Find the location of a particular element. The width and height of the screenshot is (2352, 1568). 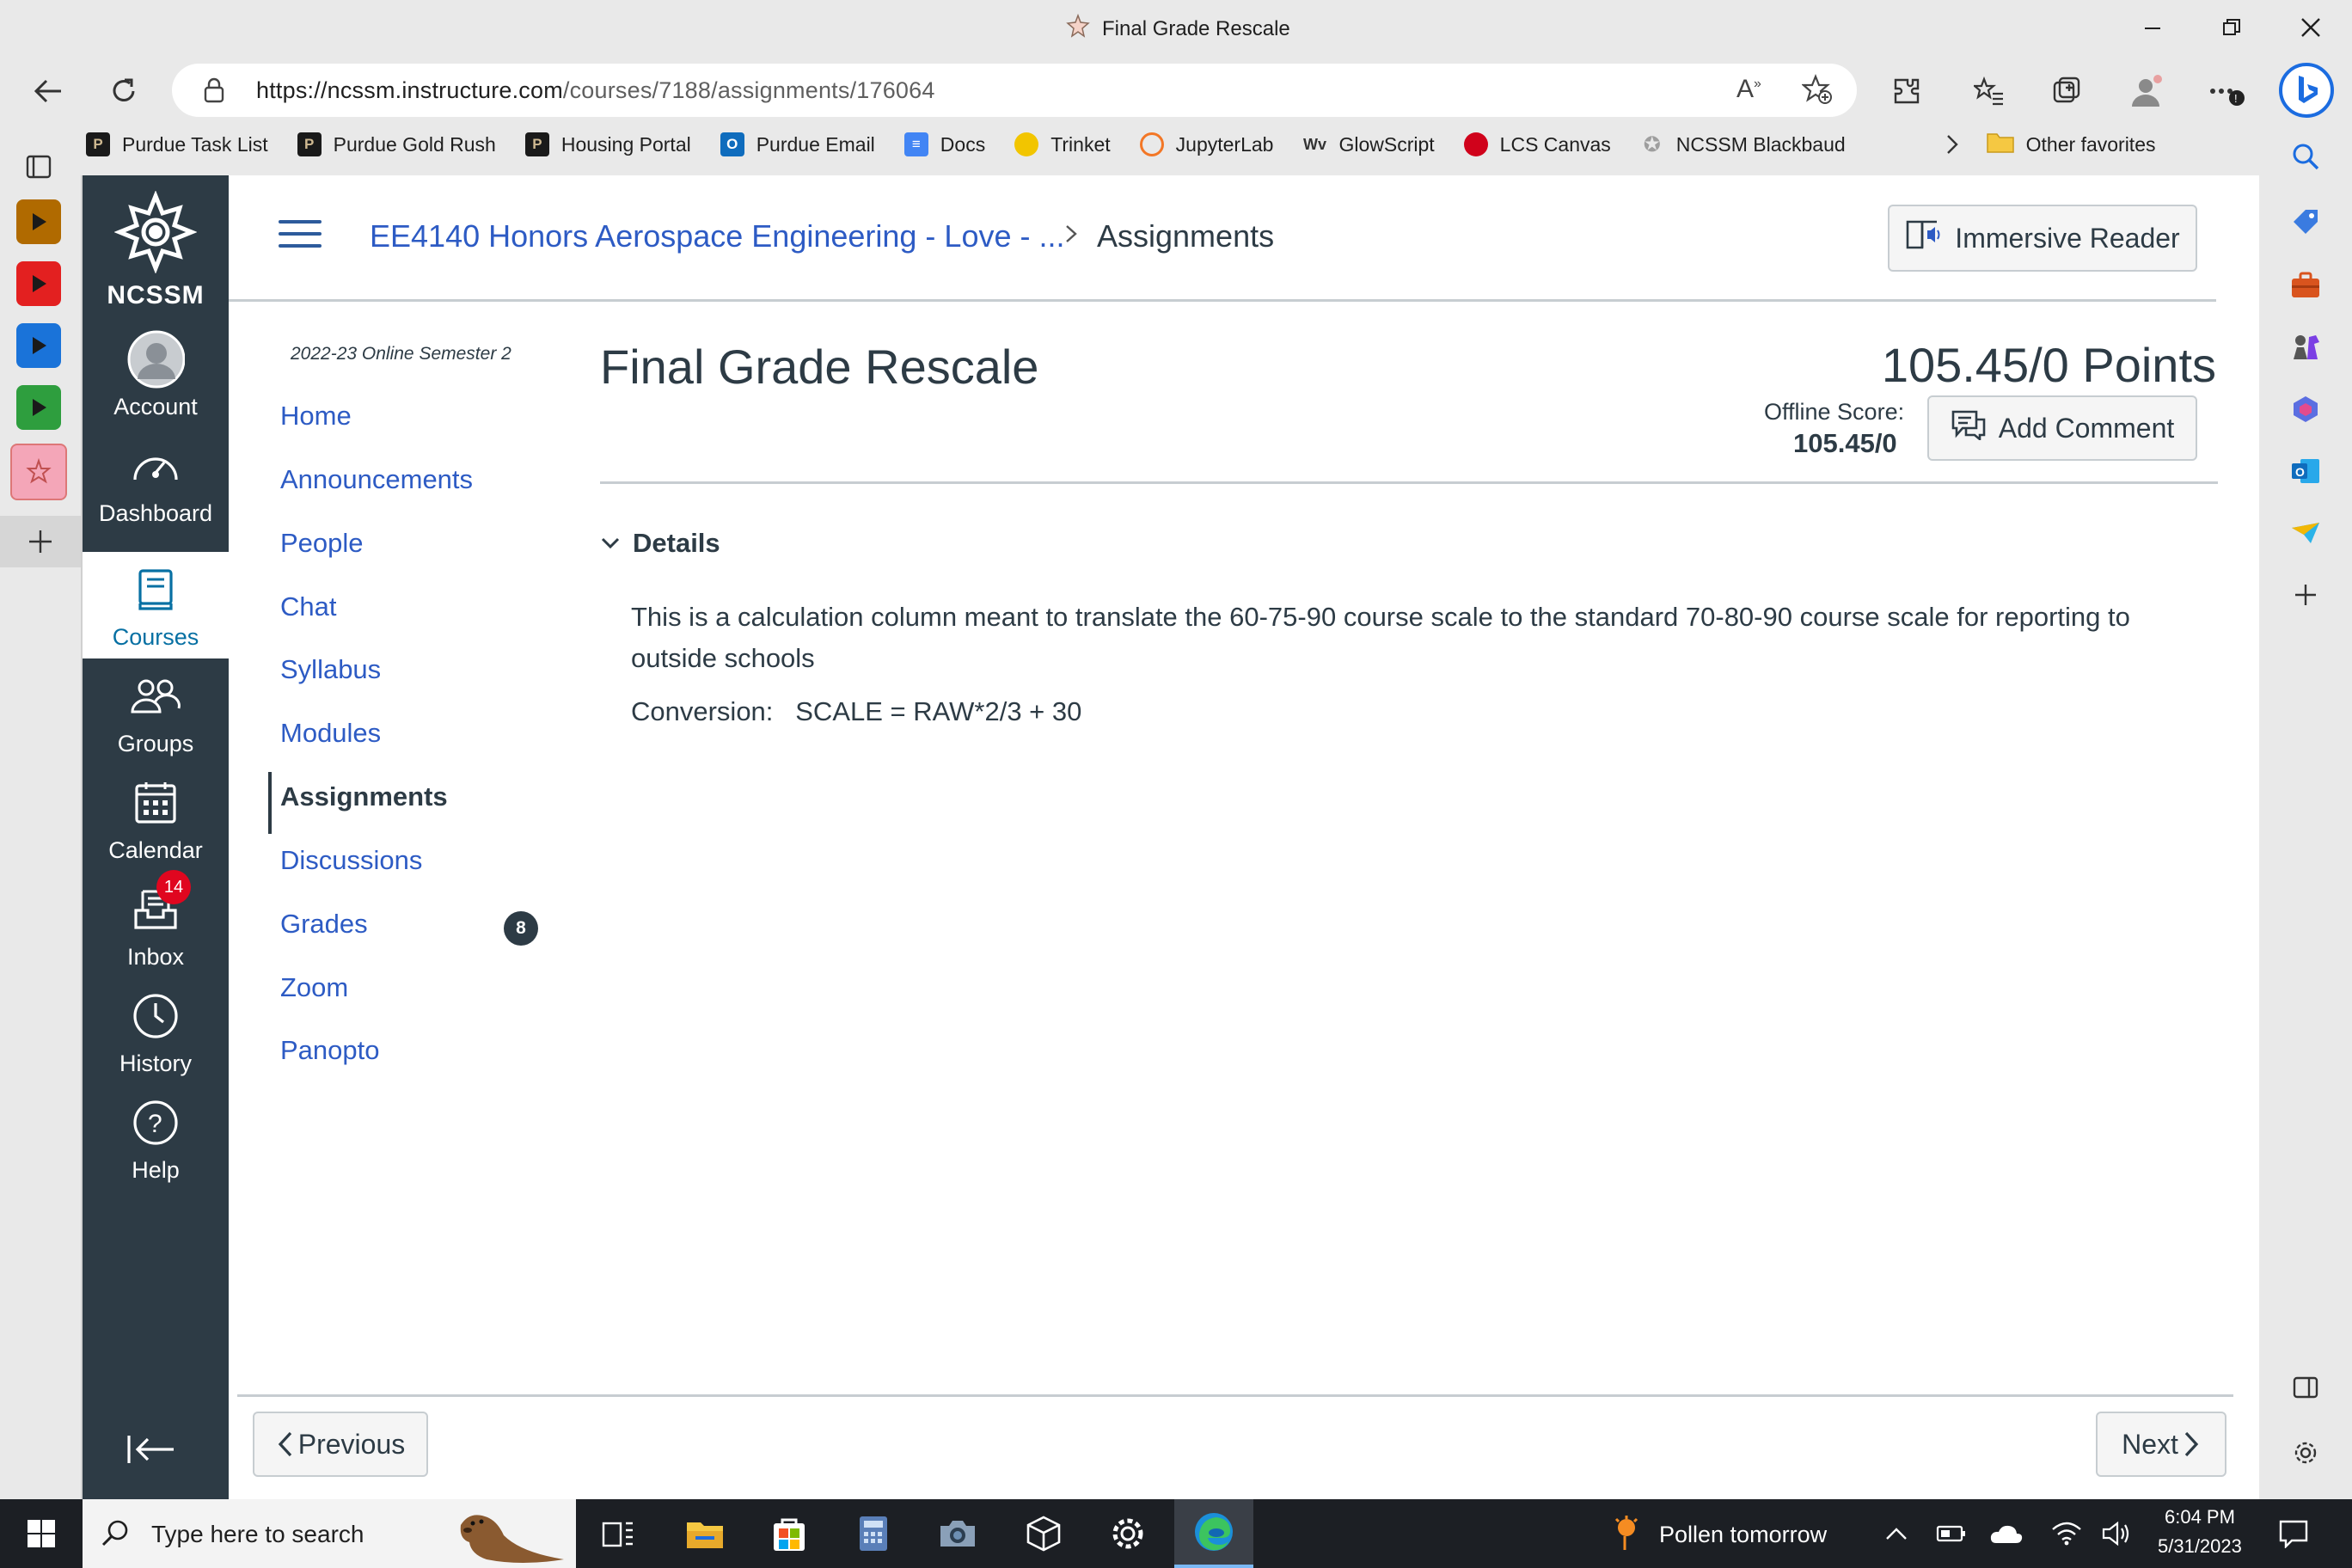

course-nav-chat: Chat is located at coordinates (308, 606).